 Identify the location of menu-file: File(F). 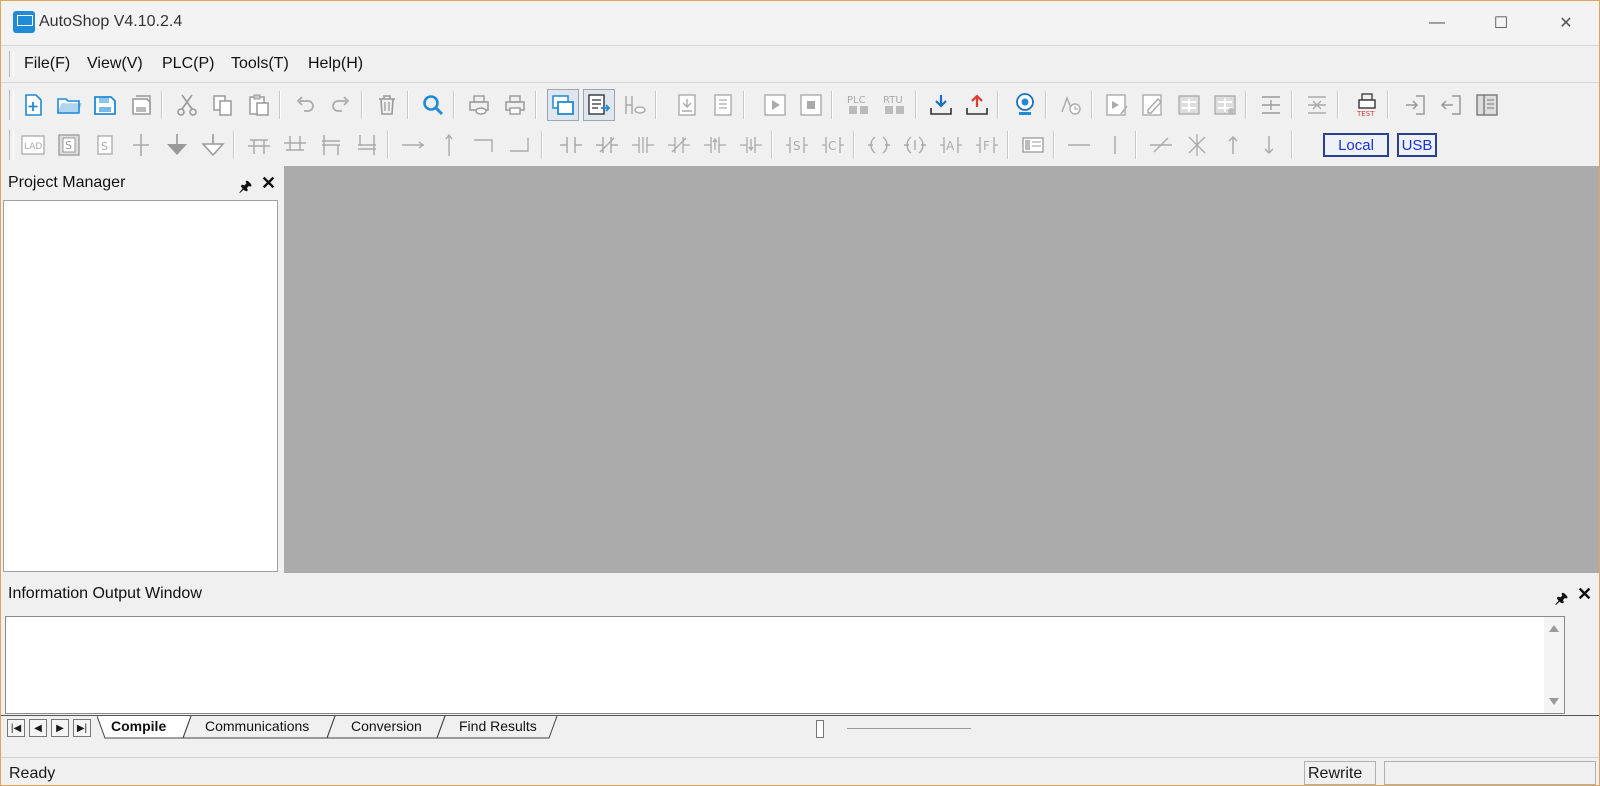
(47, 64).